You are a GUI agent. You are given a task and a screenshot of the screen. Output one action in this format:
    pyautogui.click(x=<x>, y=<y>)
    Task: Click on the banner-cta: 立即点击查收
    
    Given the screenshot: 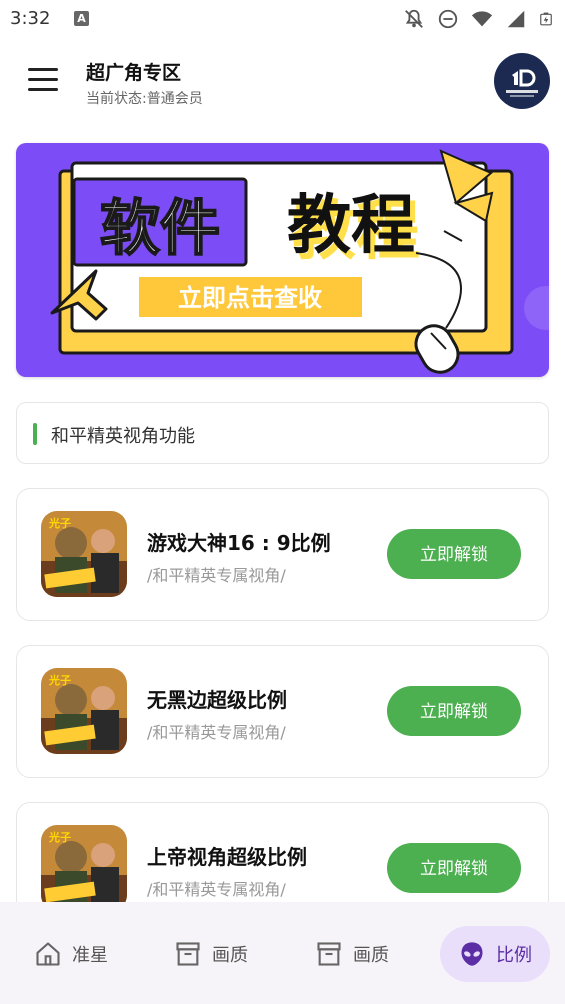 What is the action you would take?
    pyautogui.click(x=250, y=298)
    